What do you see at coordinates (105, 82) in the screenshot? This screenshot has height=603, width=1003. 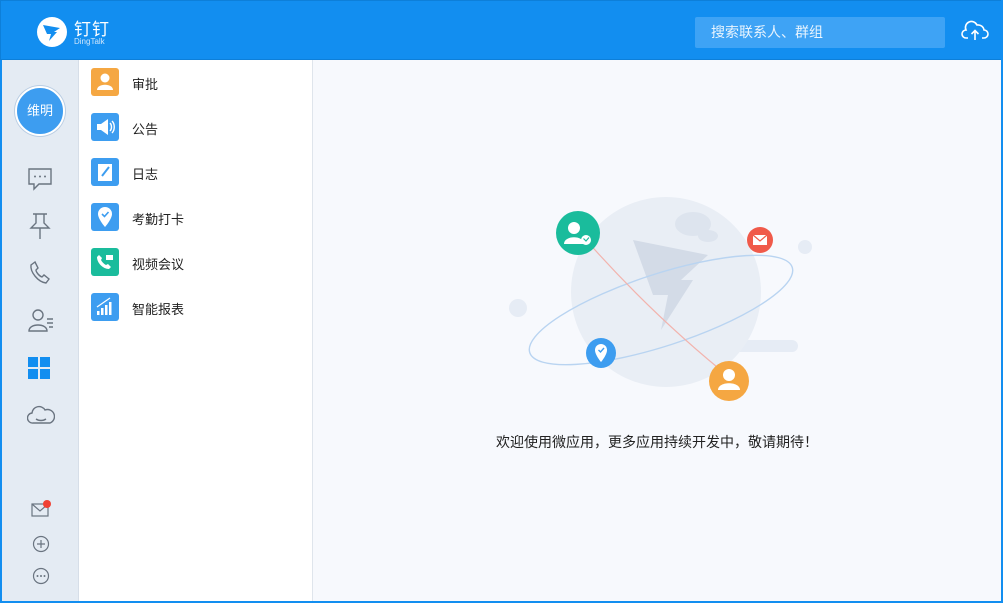 I see `approval-icon` at bounding box center [105, 82].